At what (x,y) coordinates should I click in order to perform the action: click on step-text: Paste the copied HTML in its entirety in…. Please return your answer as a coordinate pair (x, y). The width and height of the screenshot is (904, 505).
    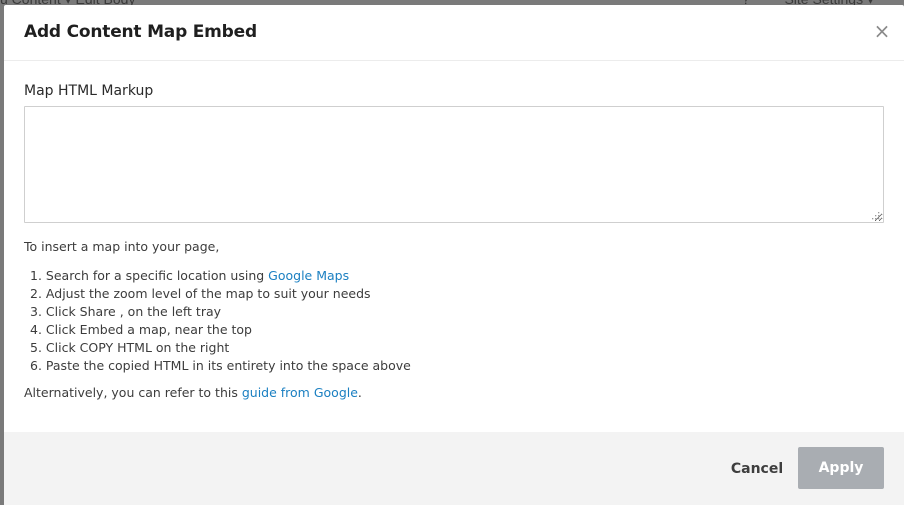
    Looking at the image, I should click on (228, 365).